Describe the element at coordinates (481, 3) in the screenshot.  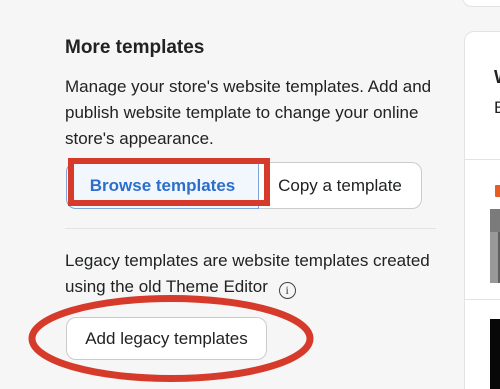
I see `top-right-card-edge` at that location.